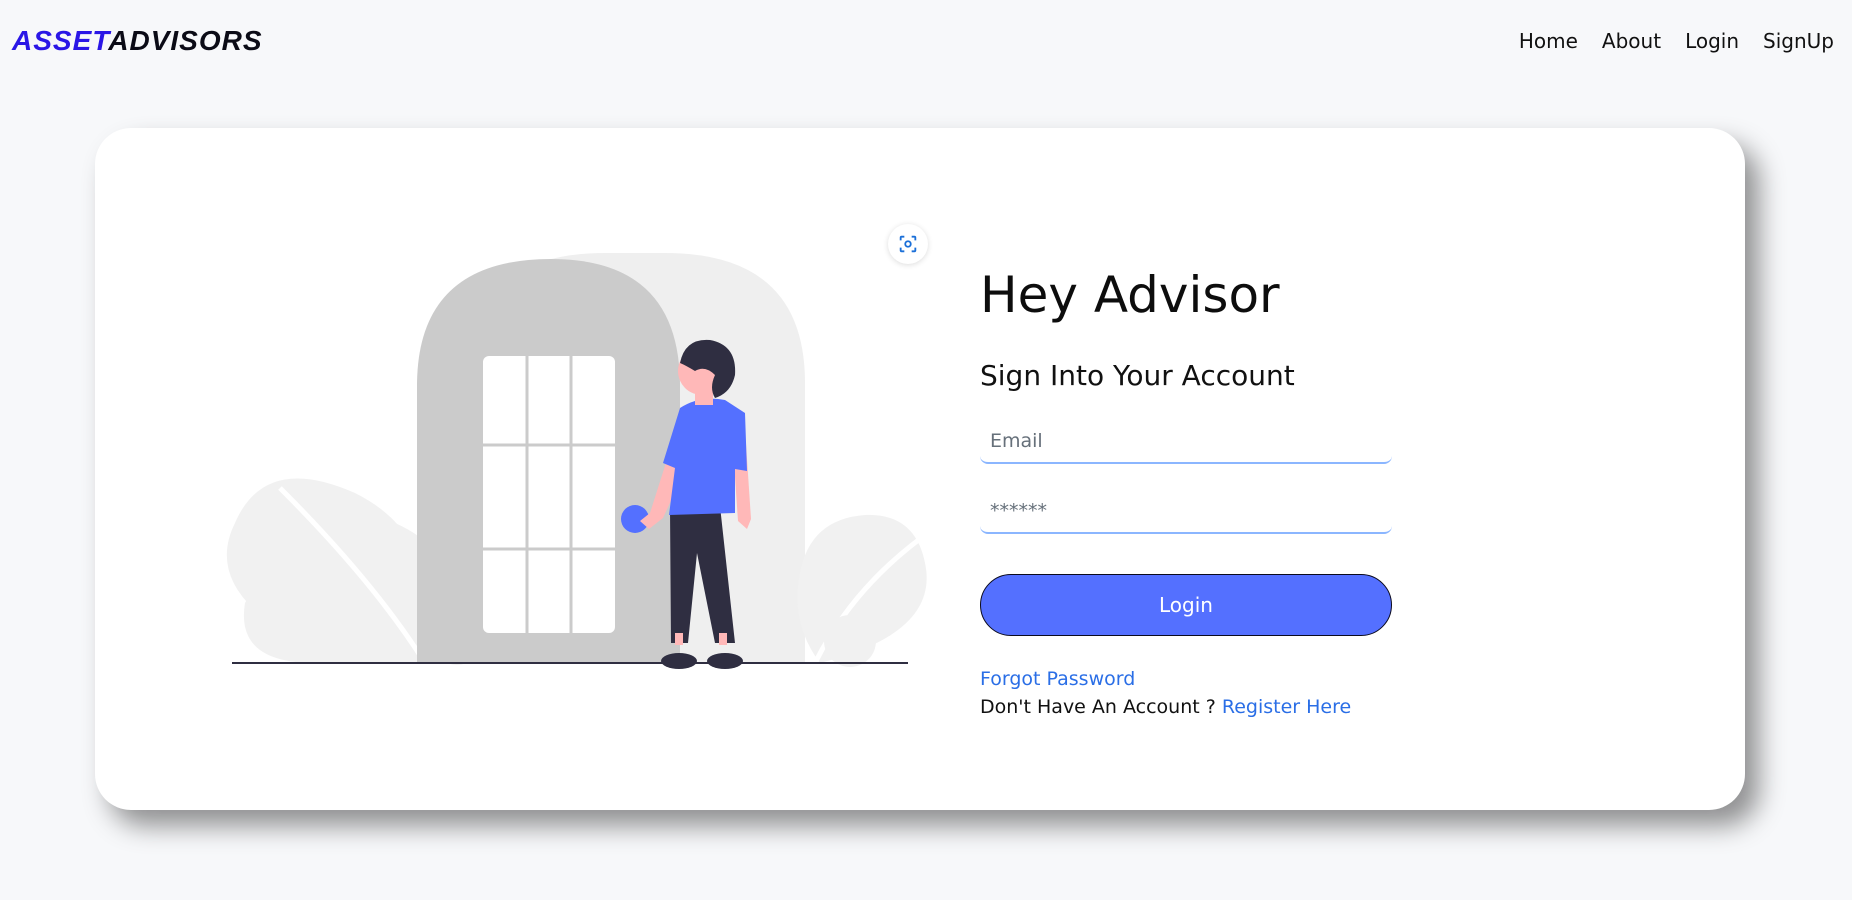  I want to click on password-field, so click(1186, 509).